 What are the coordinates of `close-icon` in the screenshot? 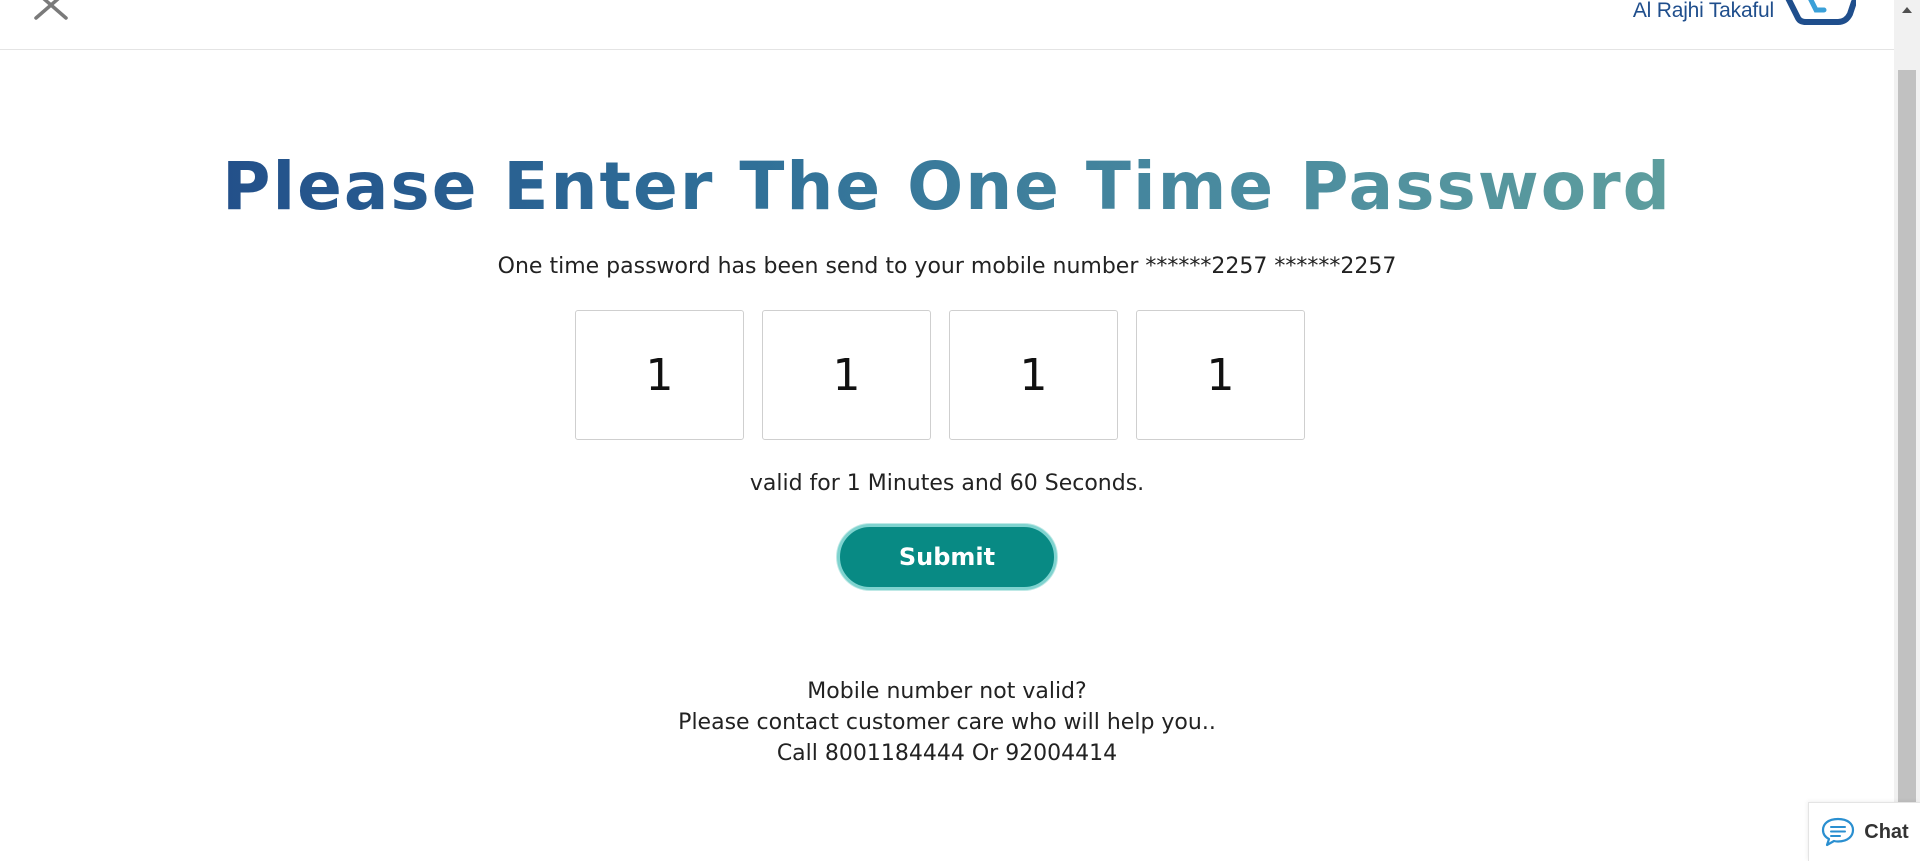 It's located at (51, 10).